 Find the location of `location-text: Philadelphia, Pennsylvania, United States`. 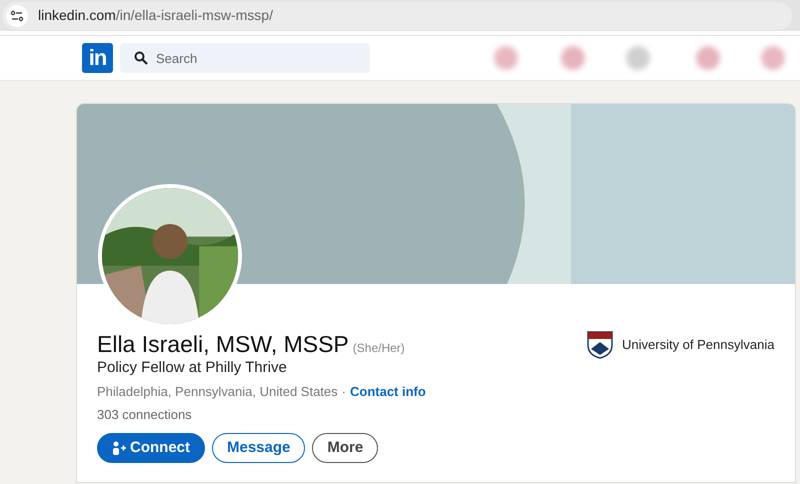

location-text: Philadelphia, Pennsylvania, United States is located at coordinates (217, 392).